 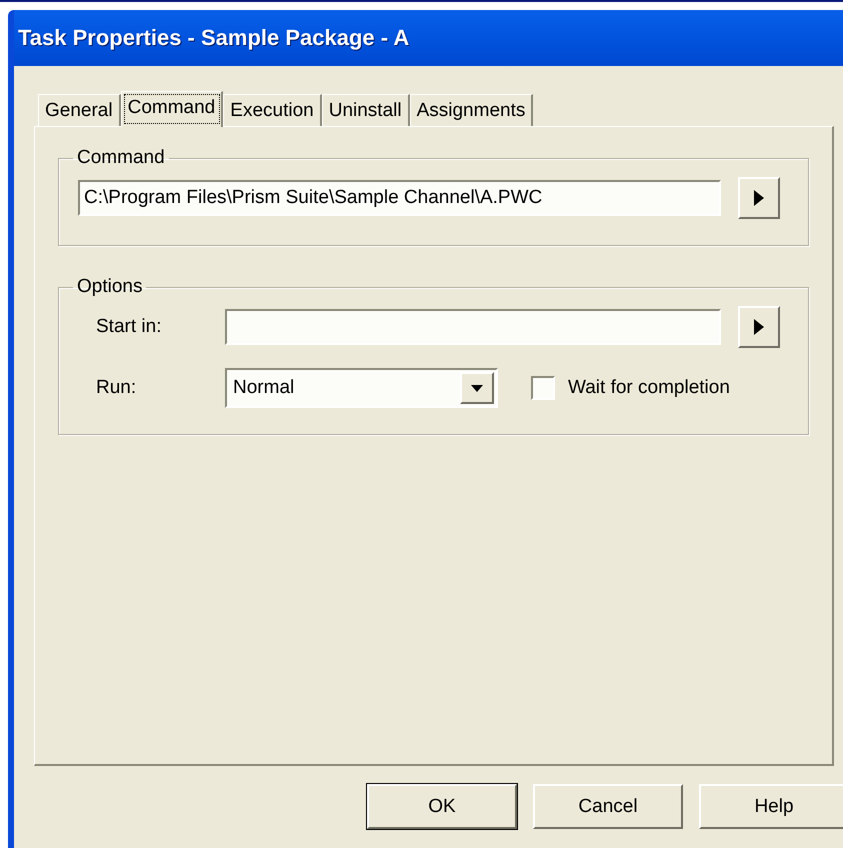 What do you see at coordinates (649, 388) in the screenshot?
I see `checkbox-label: Wait for completion` at bounding box center [649, 388].